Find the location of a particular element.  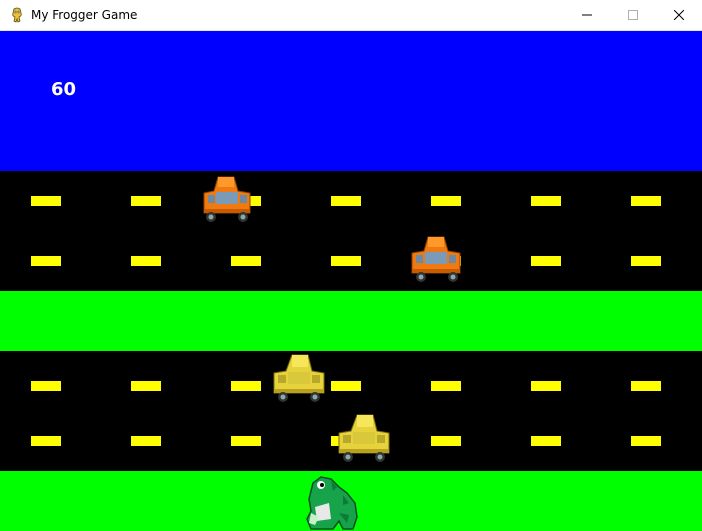

frog-player-sprite is located at coordinates (332, 503).